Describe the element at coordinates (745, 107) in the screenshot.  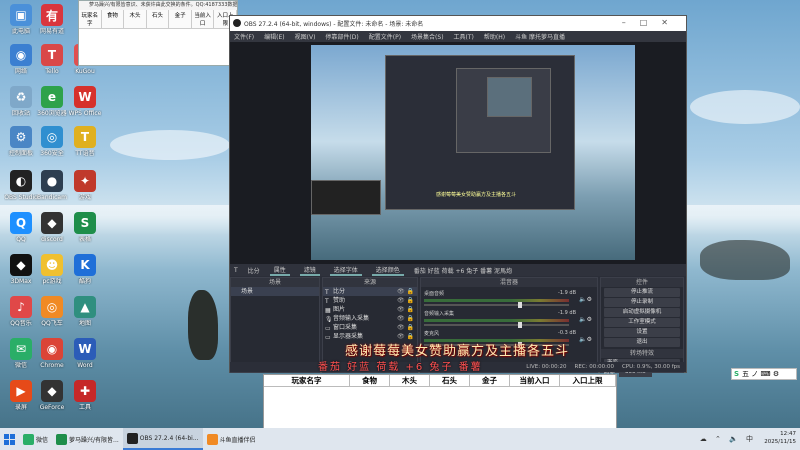
I see `cloud` at that location.